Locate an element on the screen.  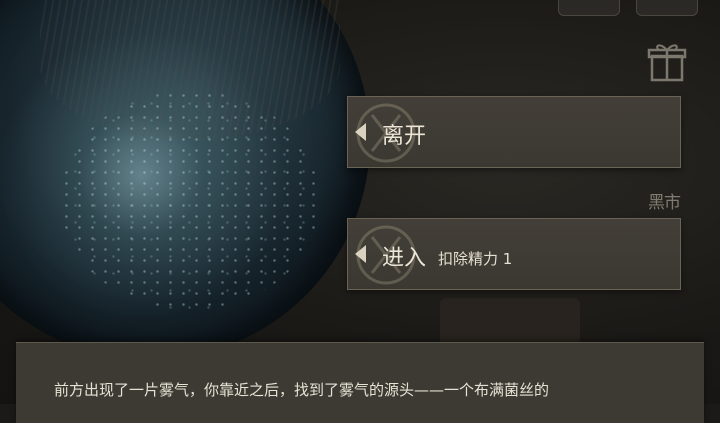
black-market-label: 黑市 is located at coordinates (674, 200).